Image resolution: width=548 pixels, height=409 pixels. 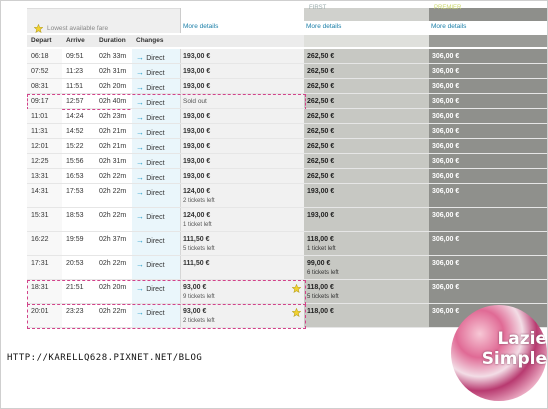 I want to click on arrive-time: 16:53, so click(x=75, y=176).